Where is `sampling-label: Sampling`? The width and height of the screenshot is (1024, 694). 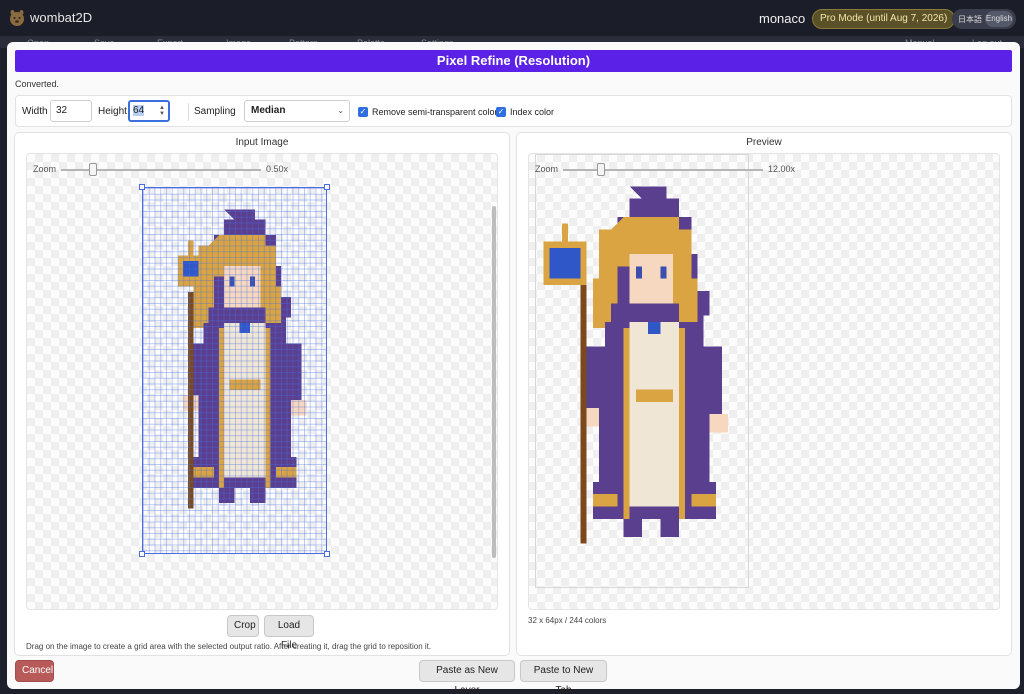
sampling-label: Sampling is located at coordinates (215, 111).